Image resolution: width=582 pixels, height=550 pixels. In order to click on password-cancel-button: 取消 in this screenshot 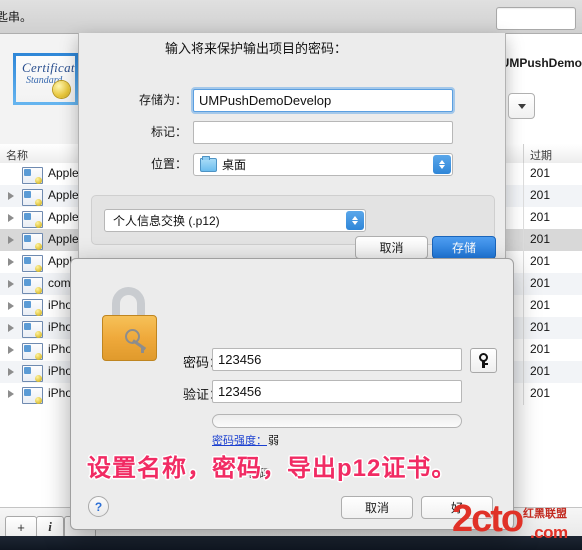, I will do `click(377, 507)`.